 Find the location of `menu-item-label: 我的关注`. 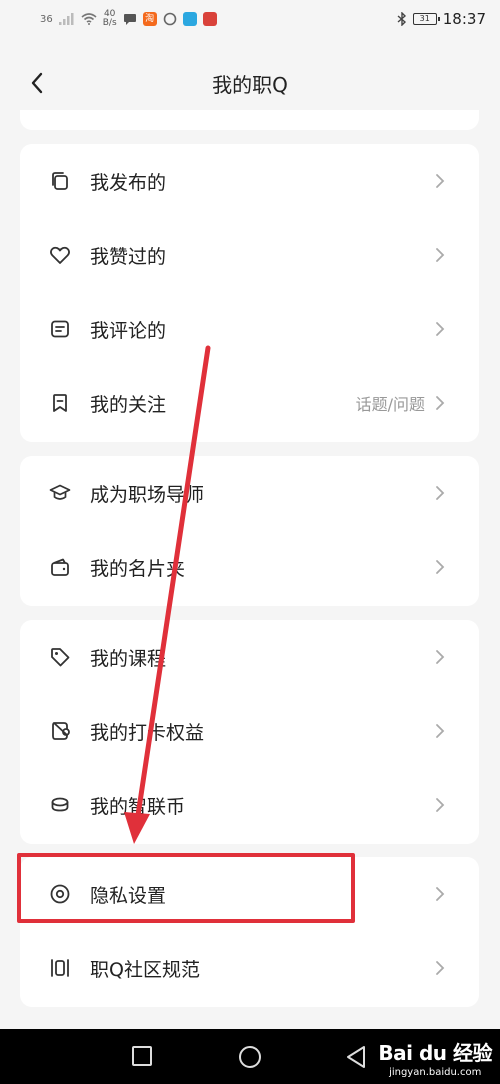

menu-item-label: 我的关注 is located at coordinates (128, 404).